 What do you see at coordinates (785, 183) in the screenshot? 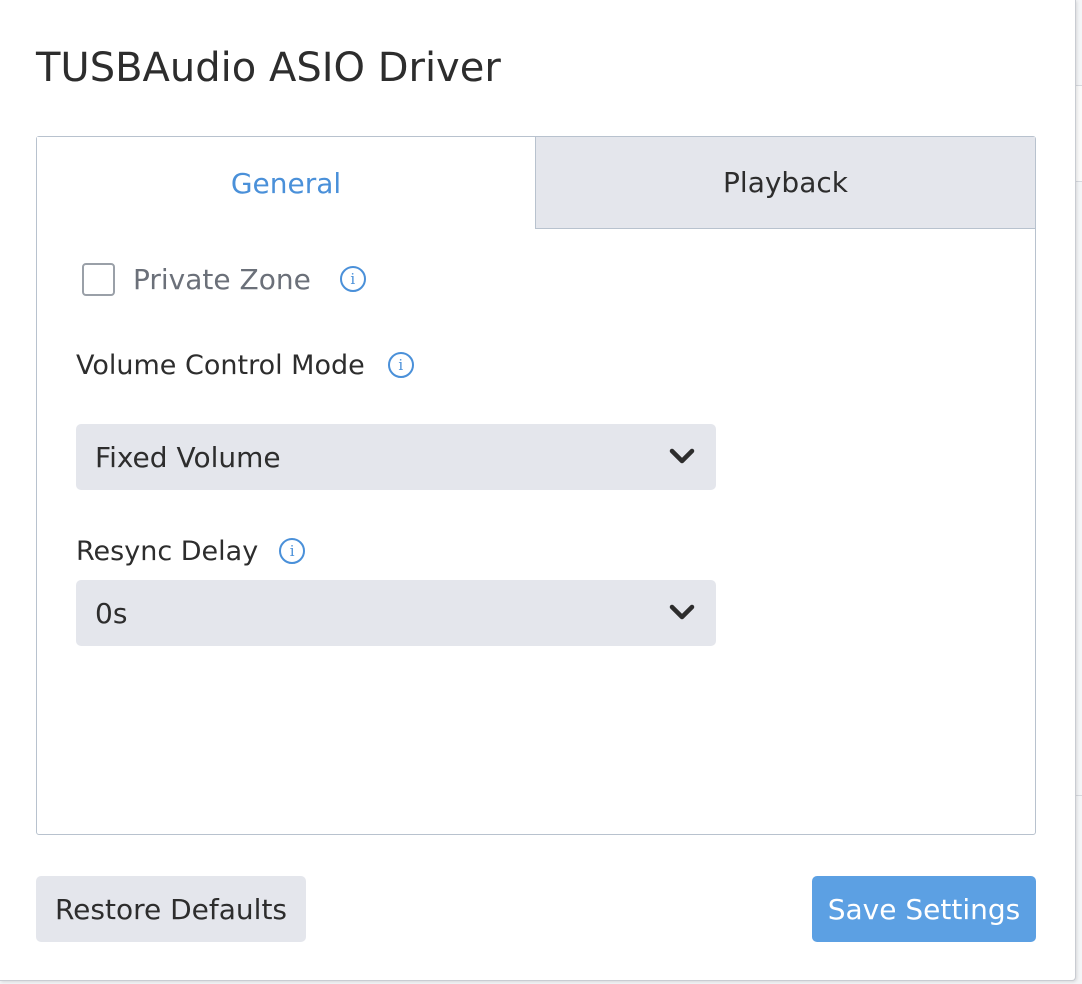
I see `tab-playback: Playback` at bounding box center [785, 183].